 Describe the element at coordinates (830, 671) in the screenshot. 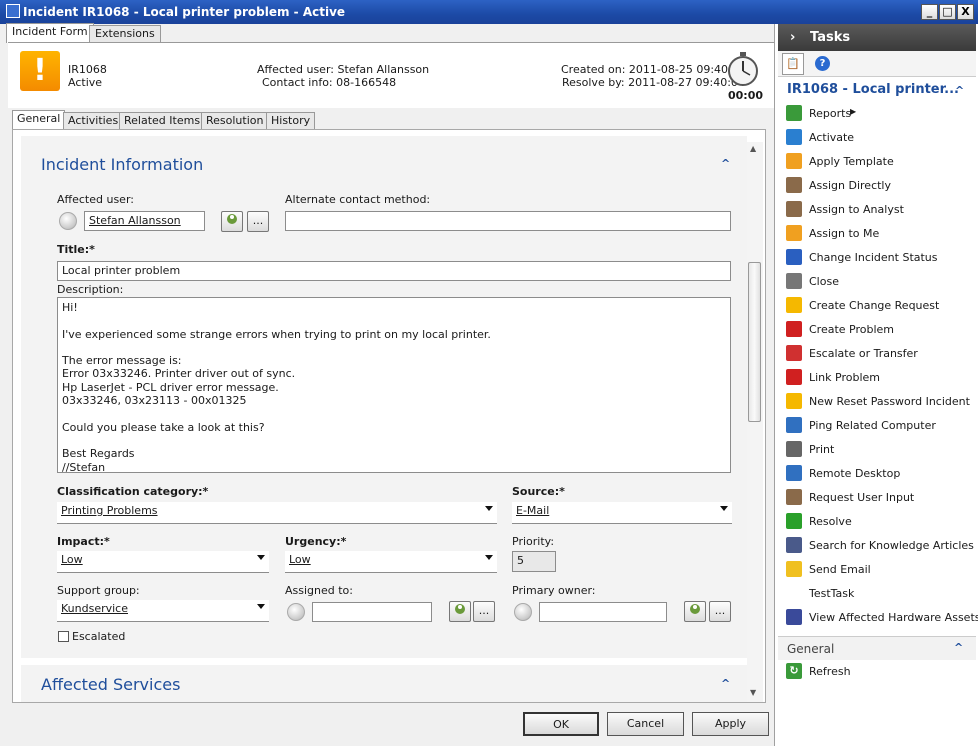

I see `task-refresh-label: Refresh` at that location.